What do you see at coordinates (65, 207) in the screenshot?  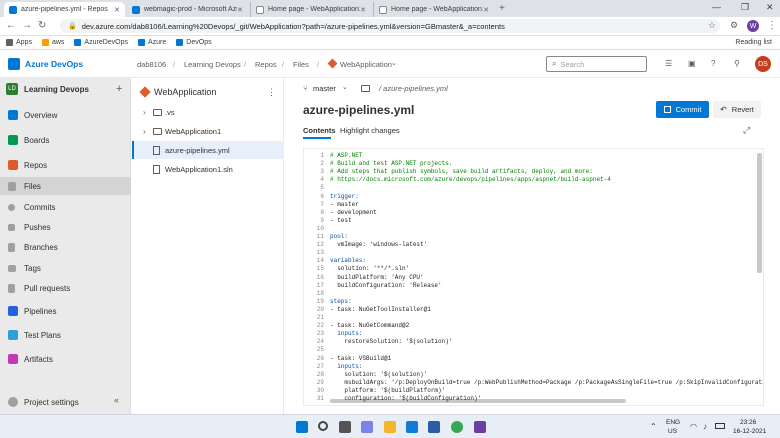 I see `sidebar-item-commits: Commits` at bounding box center [65, 207].